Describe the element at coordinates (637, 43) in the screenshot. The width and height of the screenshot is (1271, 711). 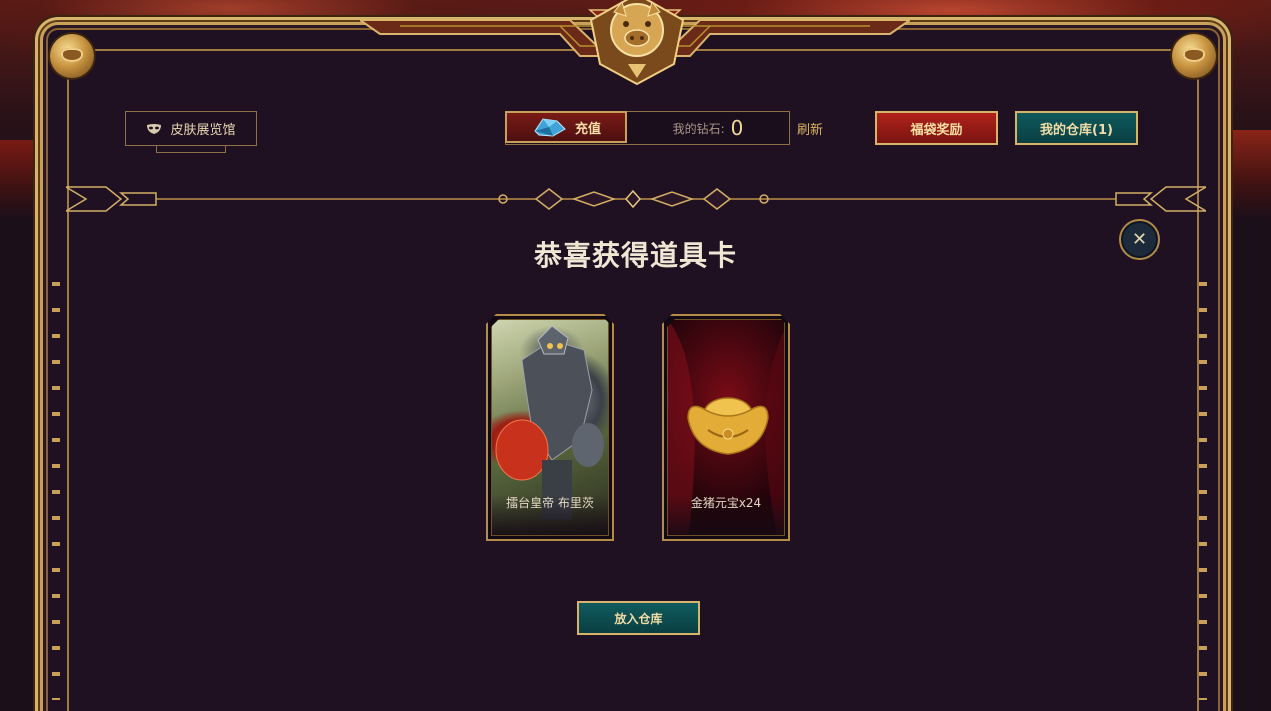
I see `pig-crest-icon` at that location.